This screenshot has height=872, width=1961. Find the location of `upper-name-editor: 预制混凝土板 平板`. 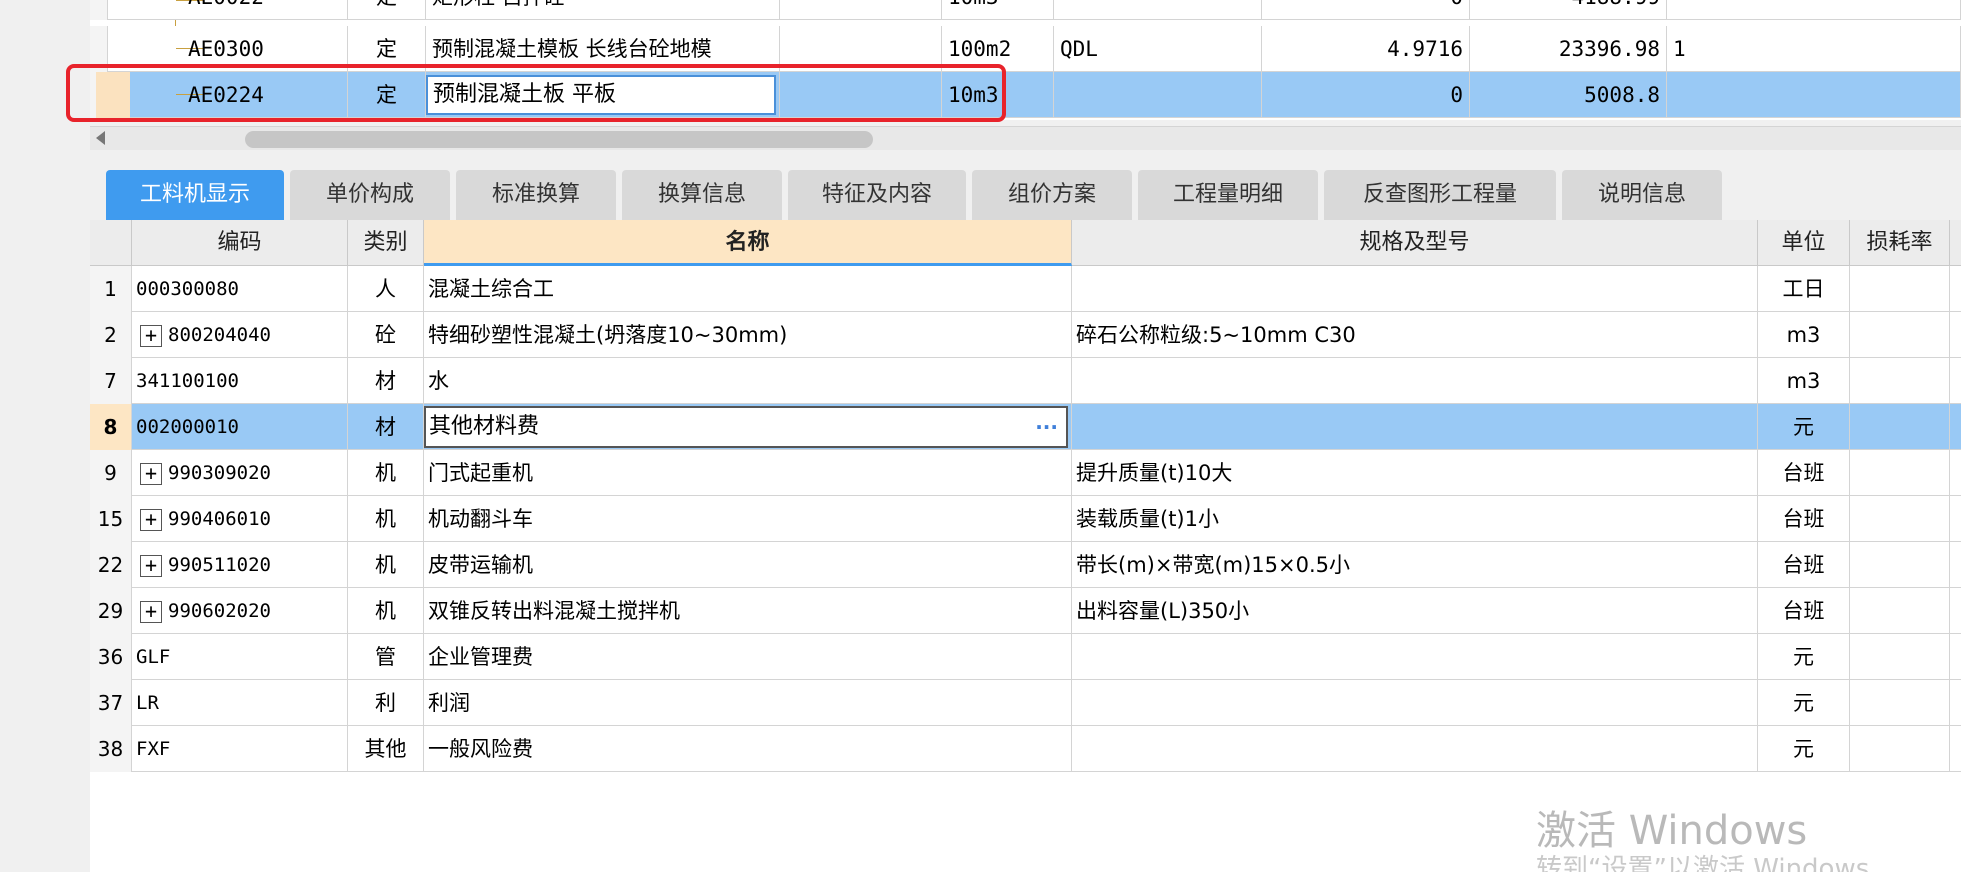

upper-name-editor: 预制混凝土板 平板 is located at coordinates (601, 95).